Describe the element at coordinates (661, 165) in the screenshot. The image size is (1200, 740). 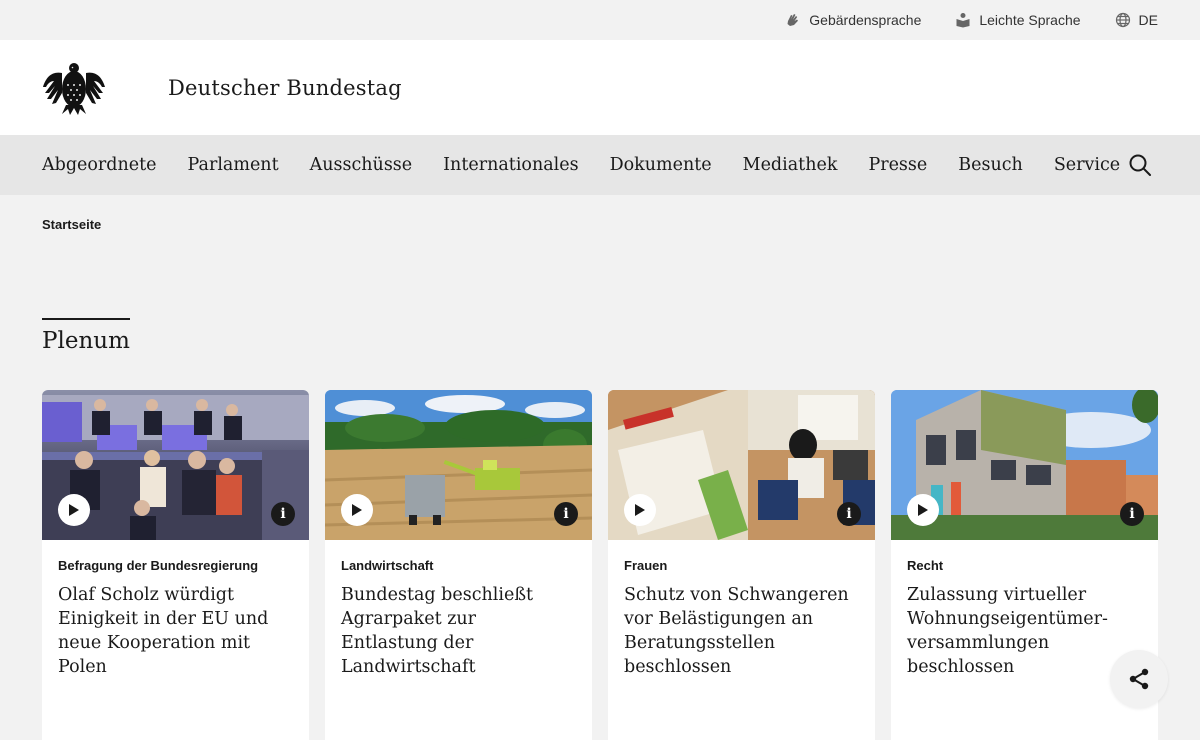
I see `nav-item-dokumente: Dokumente` at that location.